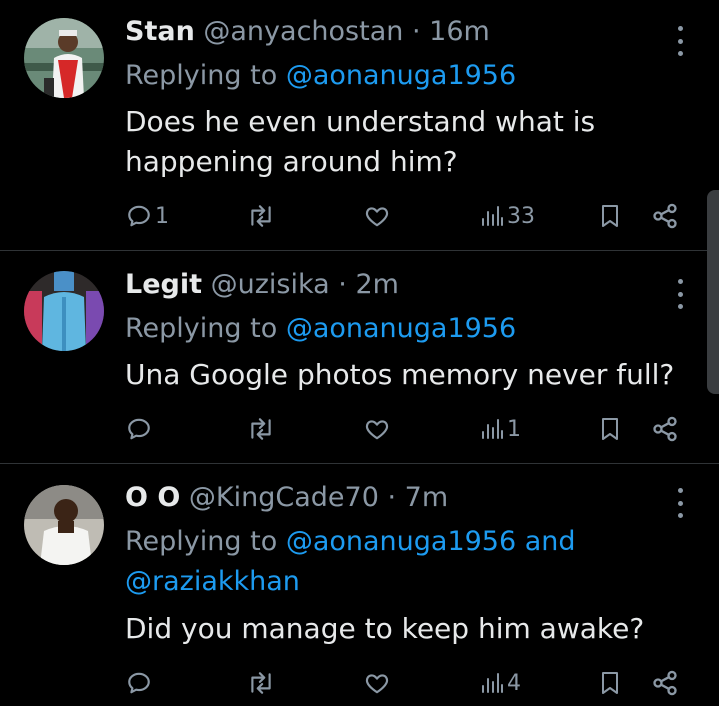 The width and height of the screenshot is (719, 706). I want to click on reply-button: 1, so click(147, 216).